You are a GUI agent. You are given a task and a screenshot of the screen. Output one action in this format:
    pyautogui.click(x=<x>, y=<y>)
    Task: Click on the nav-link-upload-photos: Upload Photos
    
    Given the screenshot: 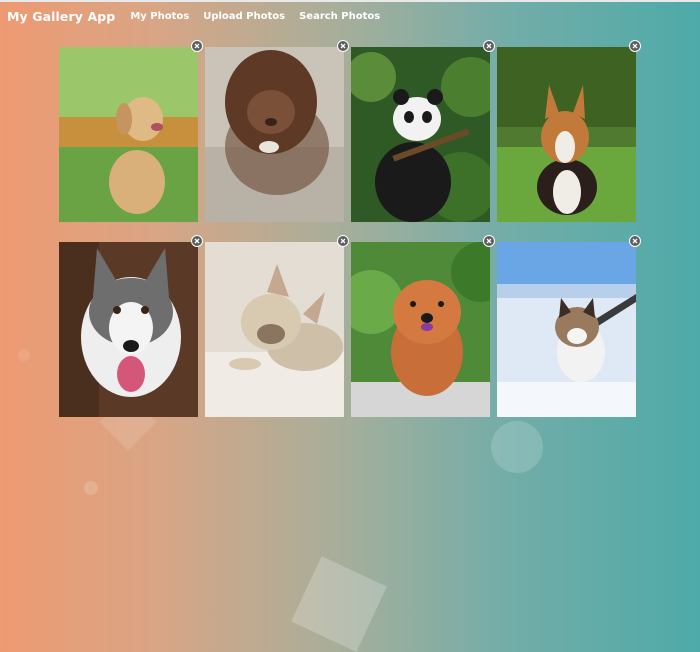 What is the action you would take?
    pyautogui.click(x=244, y=16)
    